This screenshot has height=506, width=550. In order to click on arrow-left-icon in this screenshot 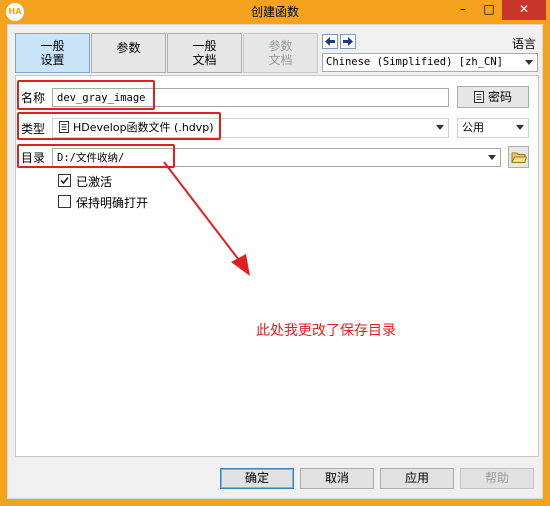, I will do `click(330, 41)`.